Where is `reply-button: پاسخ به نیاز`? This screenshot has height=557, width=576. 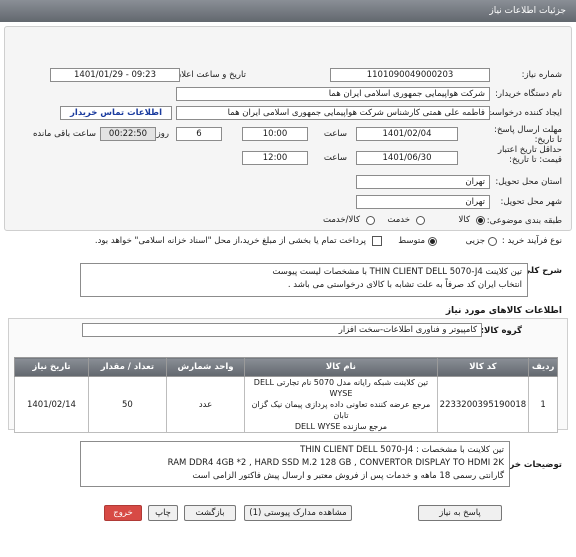 reply-button: پاسخ به نیاز is located at coordinates (460, 513).